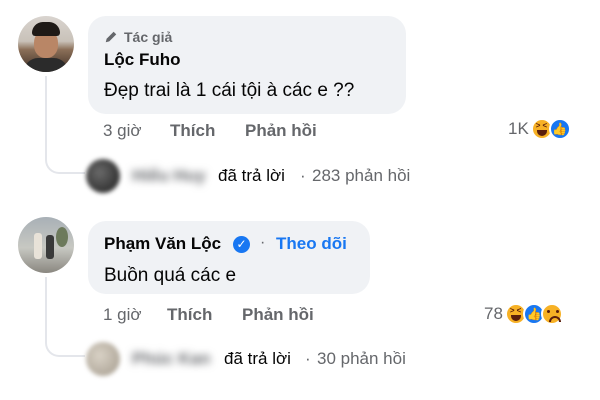 This screenshot has height=400, width=600. I want to click on verified-badge-icon: ✓, so click(241, 244).